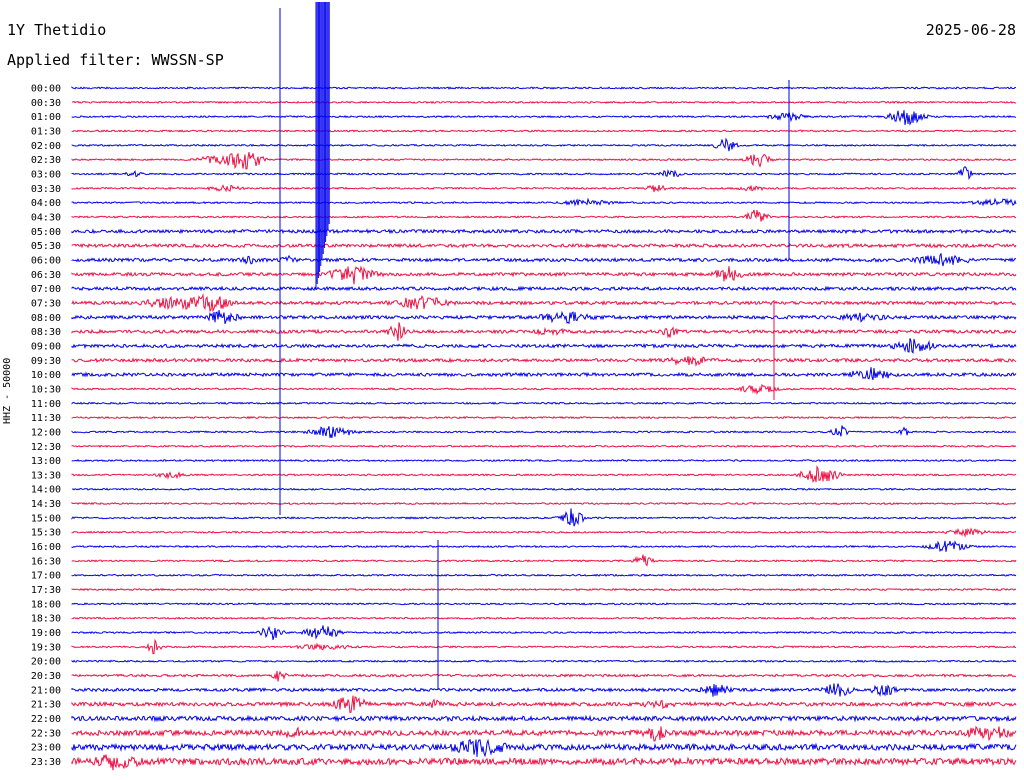 The width and height of the screenshot is (1024, 780). I want to click on row-time-label: 18:00, so click(46, 604).